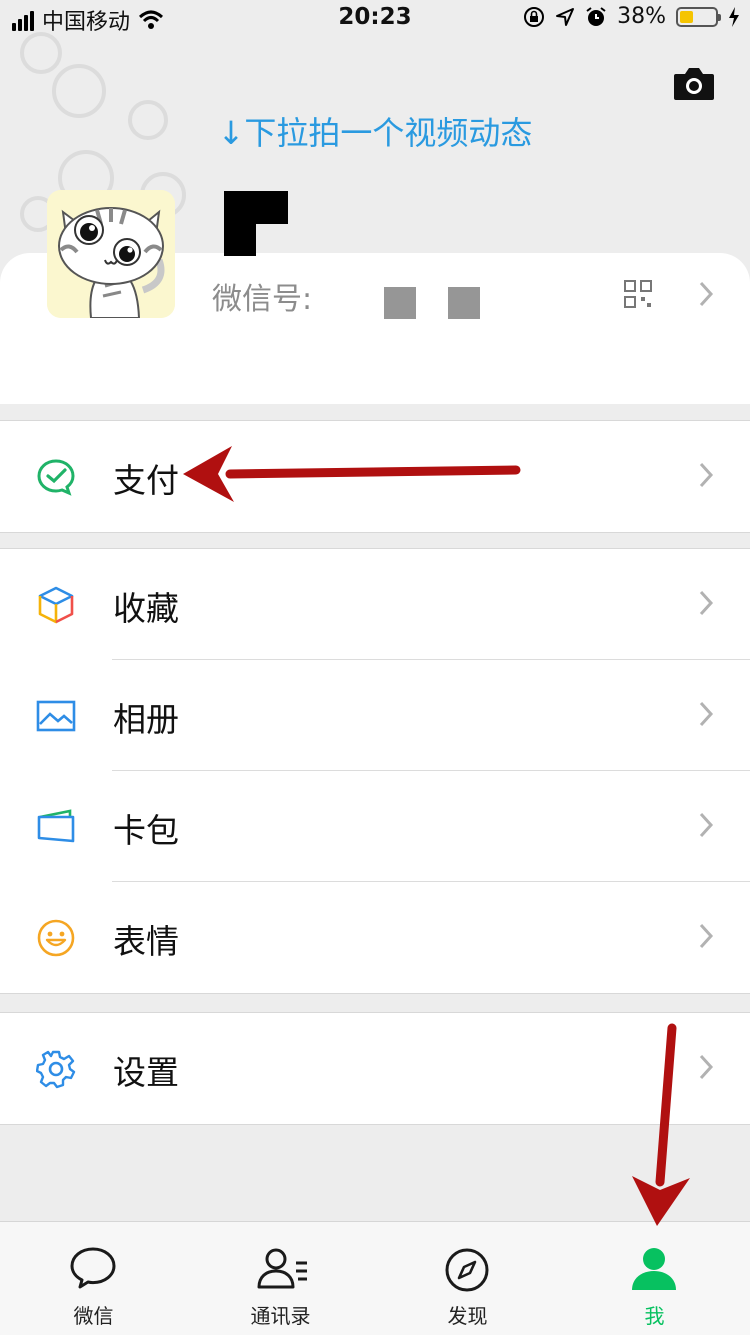  What do you see at coordinates (41, 53) in the screenshot?
I see `decor-bubble` at bounding box center [41, 53].